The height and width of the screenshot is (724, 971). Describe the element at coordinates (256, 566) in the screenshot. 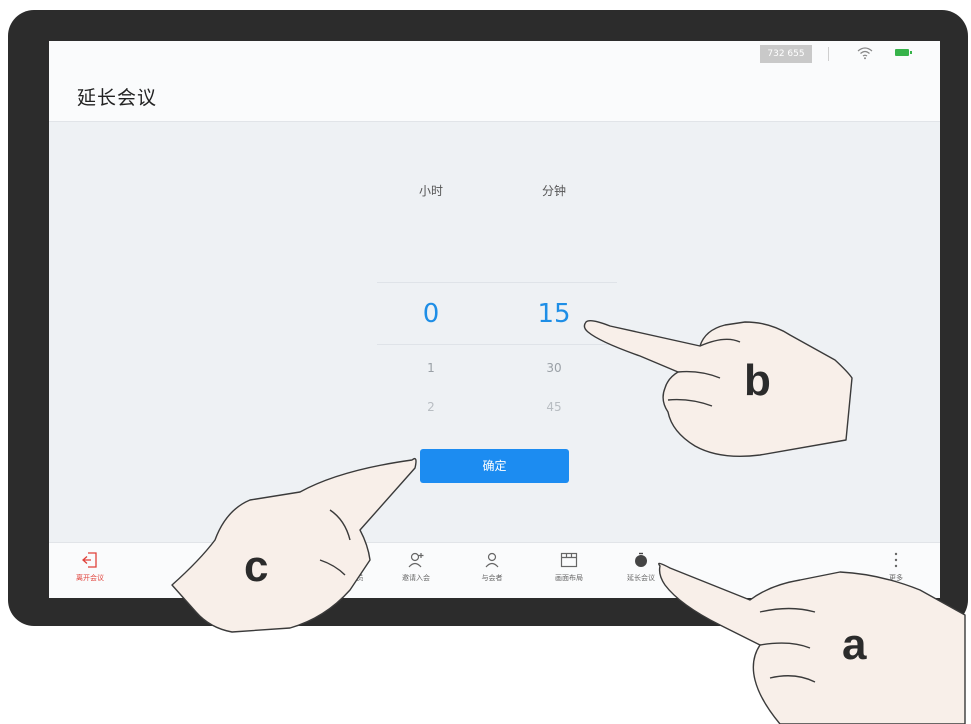

I see `callout-label-c: c` at that location.